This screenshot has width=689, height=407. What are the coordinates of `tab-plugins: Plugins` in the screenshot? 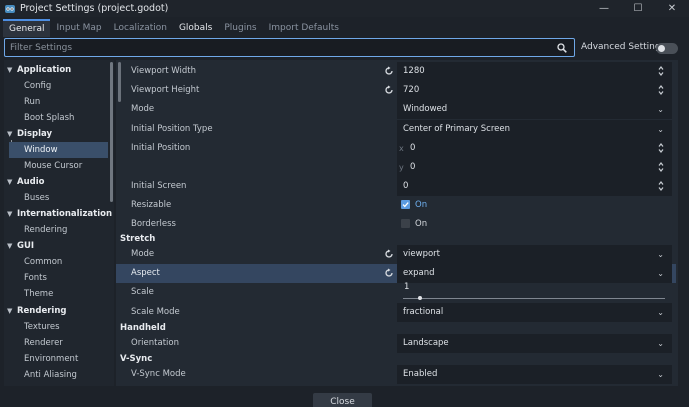 It's located at (240, 28).